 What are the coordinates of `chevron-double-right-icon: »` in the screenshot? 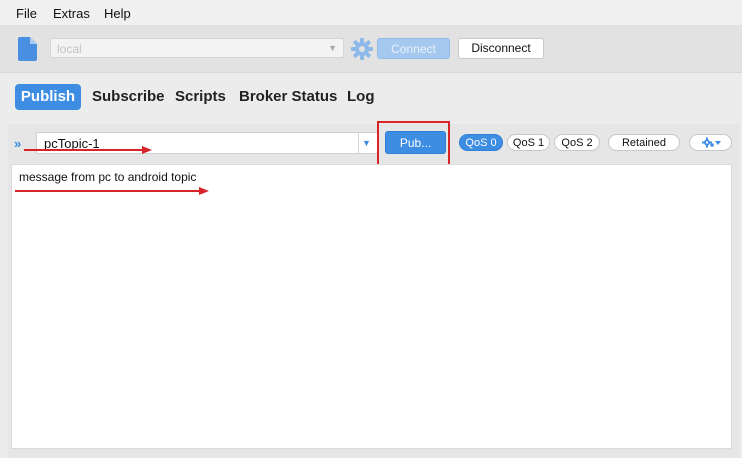 It's located at (17, 143).